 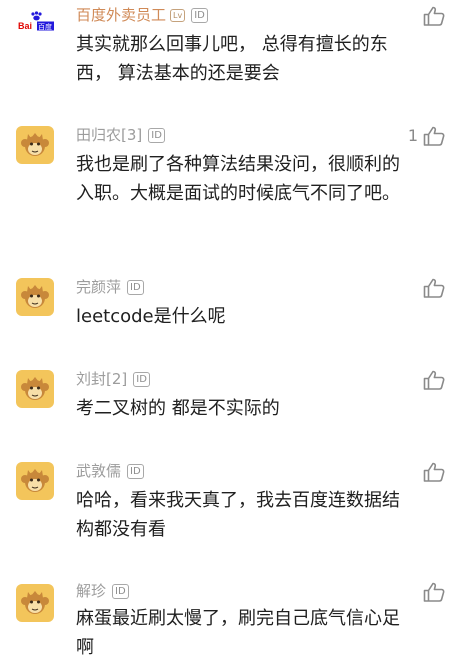 I want to click on username: 田归农[3], so click(x=109, y=135).